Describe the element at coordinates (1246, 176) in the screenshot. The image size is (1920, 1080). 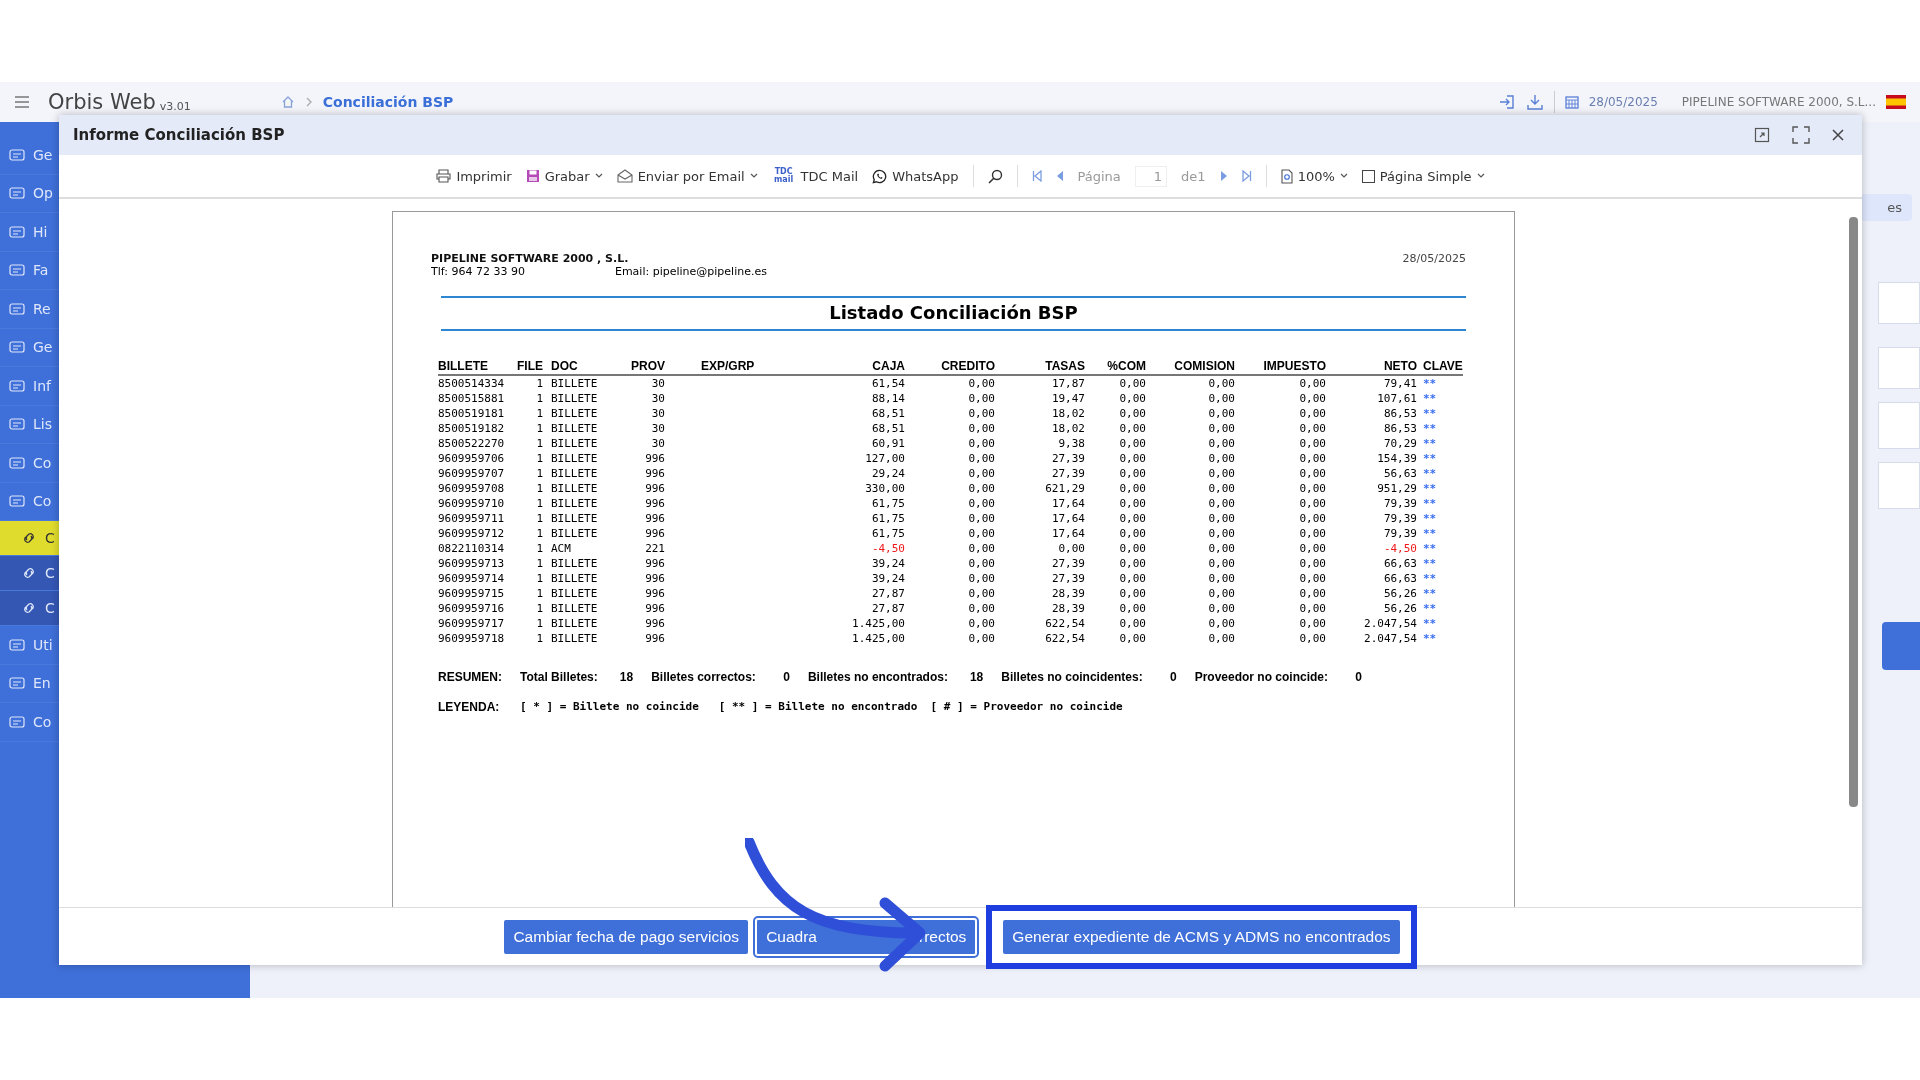
I see `last-page-icon` at that location.